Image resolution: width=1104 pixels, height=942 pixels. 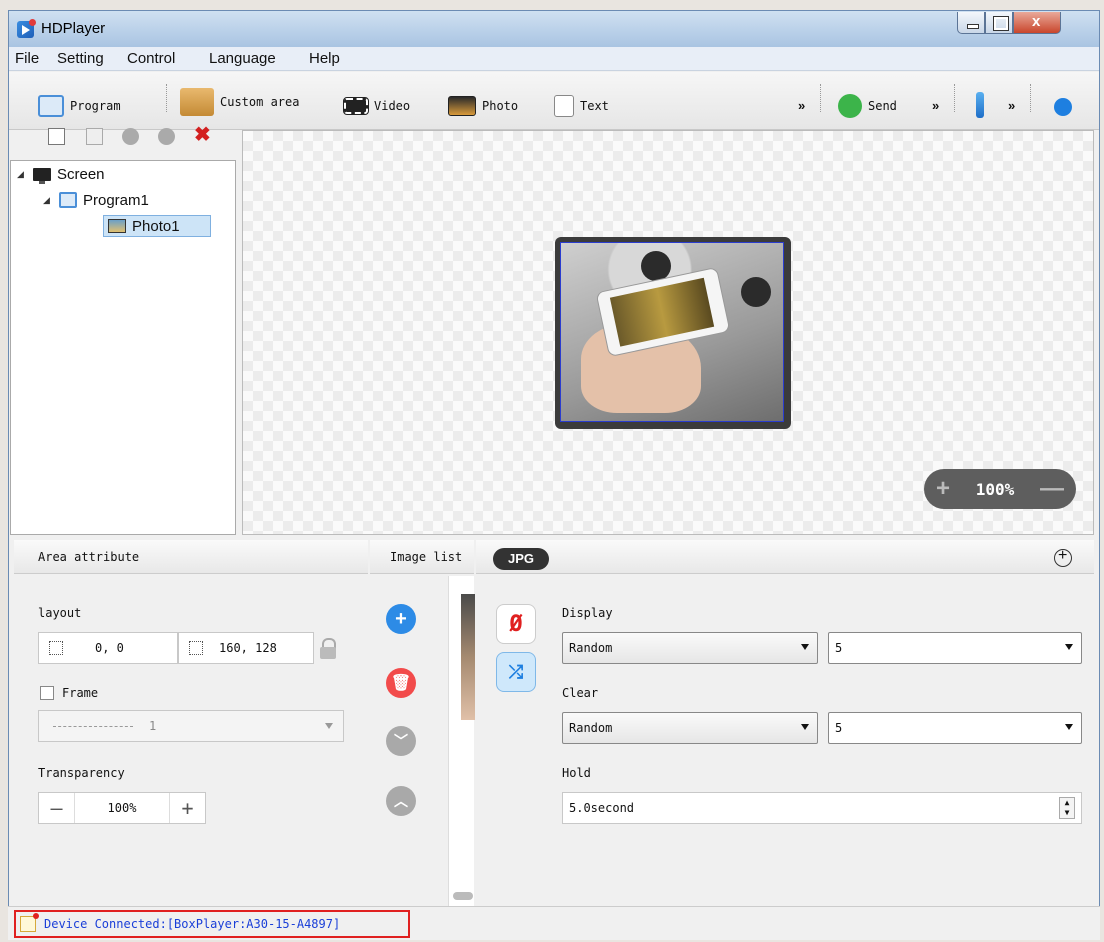 I want to click on transparency-stepper: — 100% +, so click(x=122, y=808).